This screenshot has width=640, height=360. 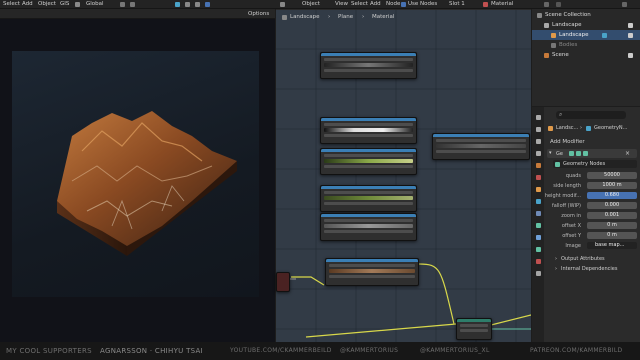 I want to click on node-group-selector: Geometry Nodes, so click(x=595, y=164).